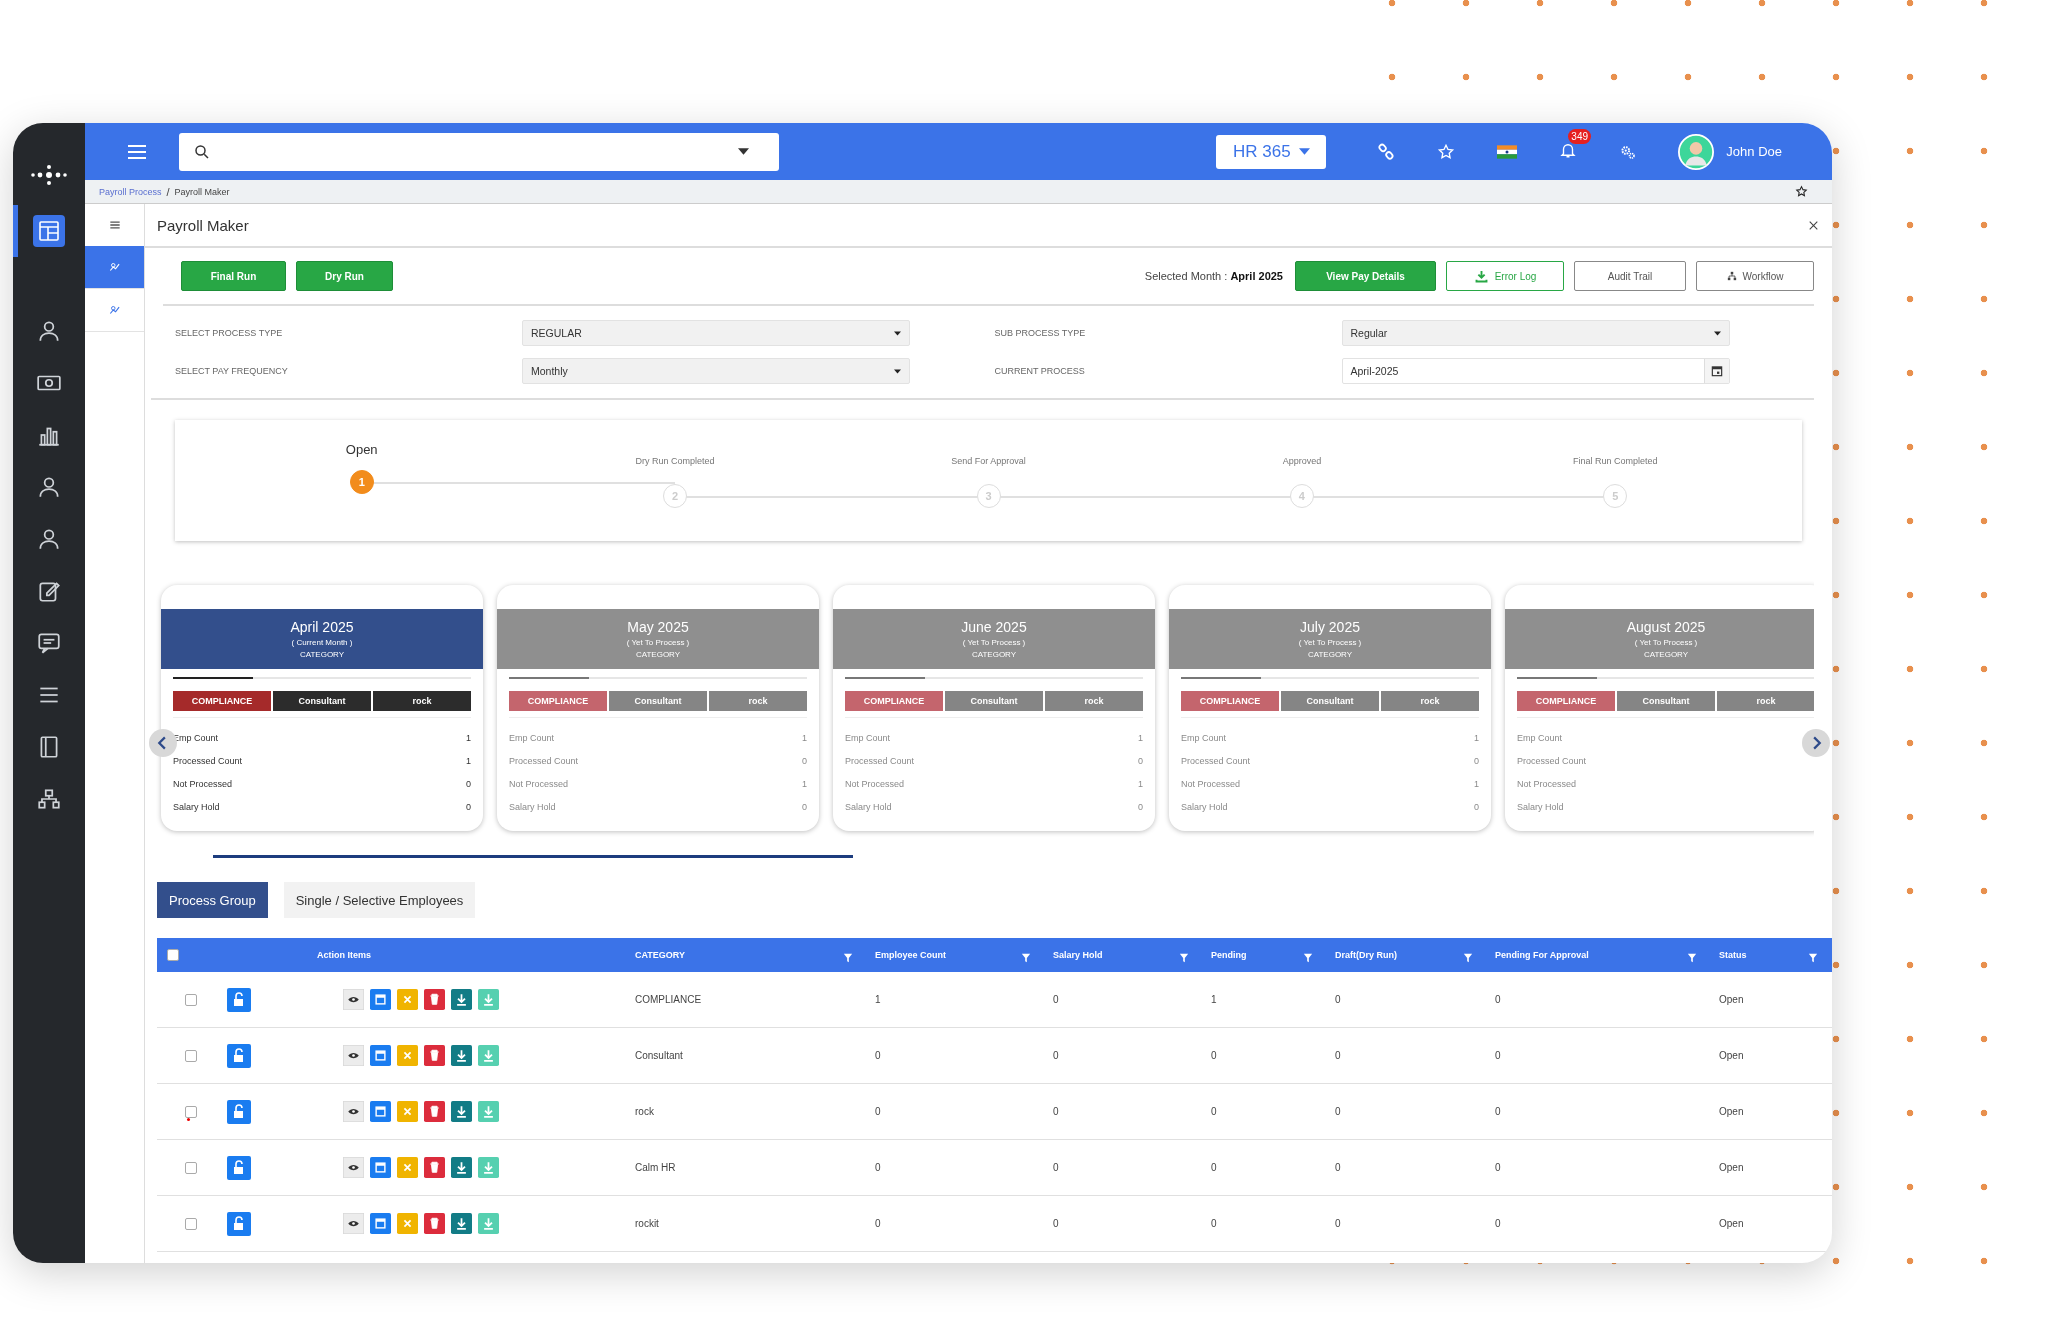  What do you see at coordinates (1271, 151) in the screenshot?
I see `product-dropdown: HR 365` at bounding box center [1271, 151].